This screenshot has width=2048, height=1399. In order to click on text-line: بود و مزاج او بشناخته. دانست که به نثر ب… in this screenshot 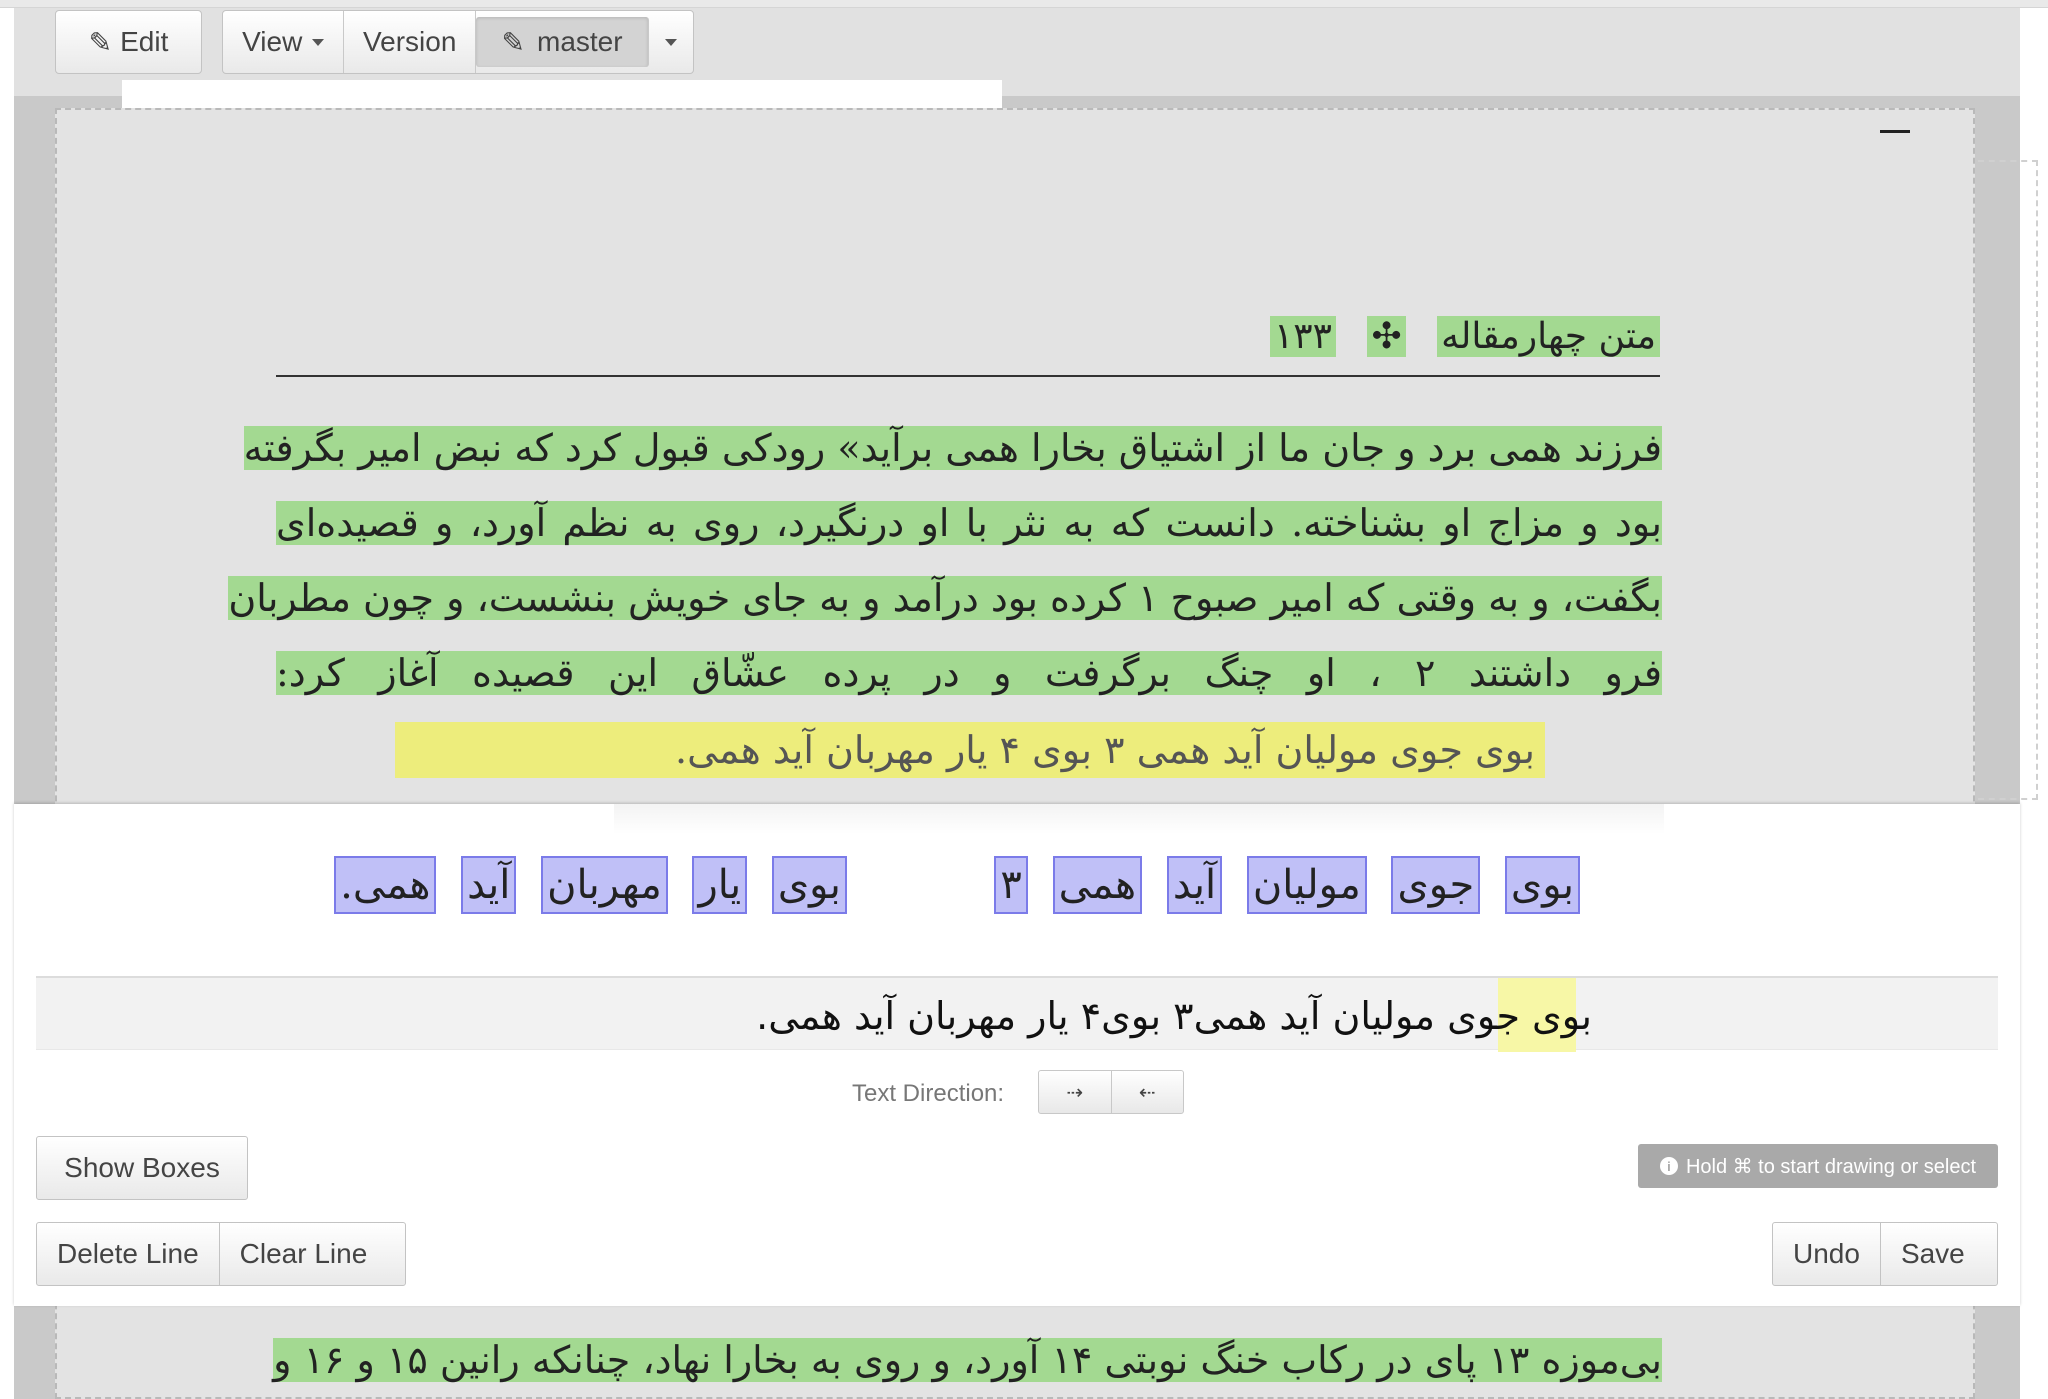, I will do `click(969, 525)`.